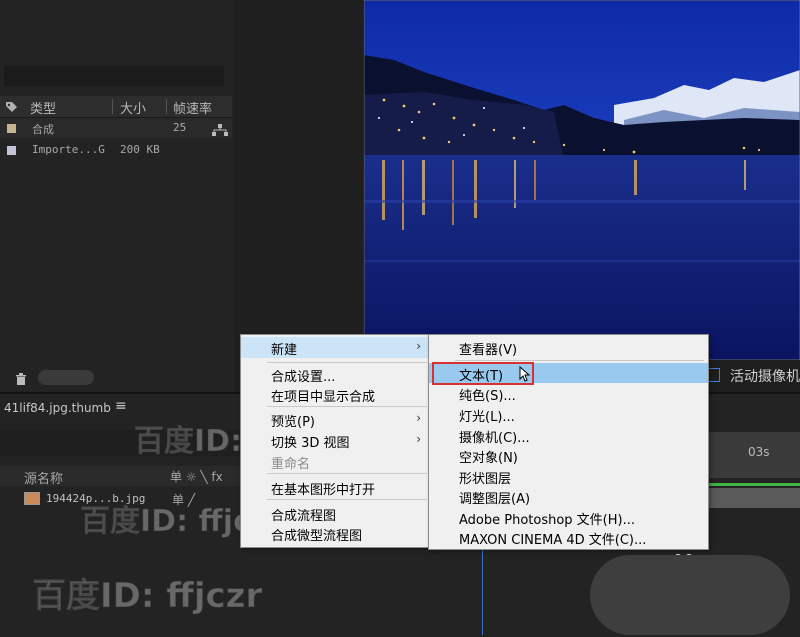  Describe the element at coordinates (765, 376) in the screenshot. I see `active-camera-label: 活动摄像机` at that location.